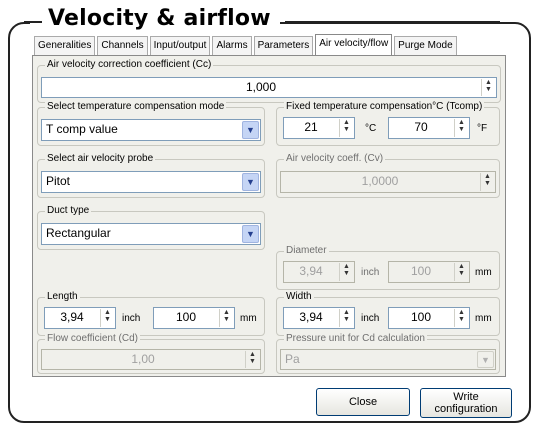 The width and height of the screenshot is (535, 427). What do you see at coordinates (299, 296) in the screenshot?
I see `width-label: Width` at bounding box center [299, 296].